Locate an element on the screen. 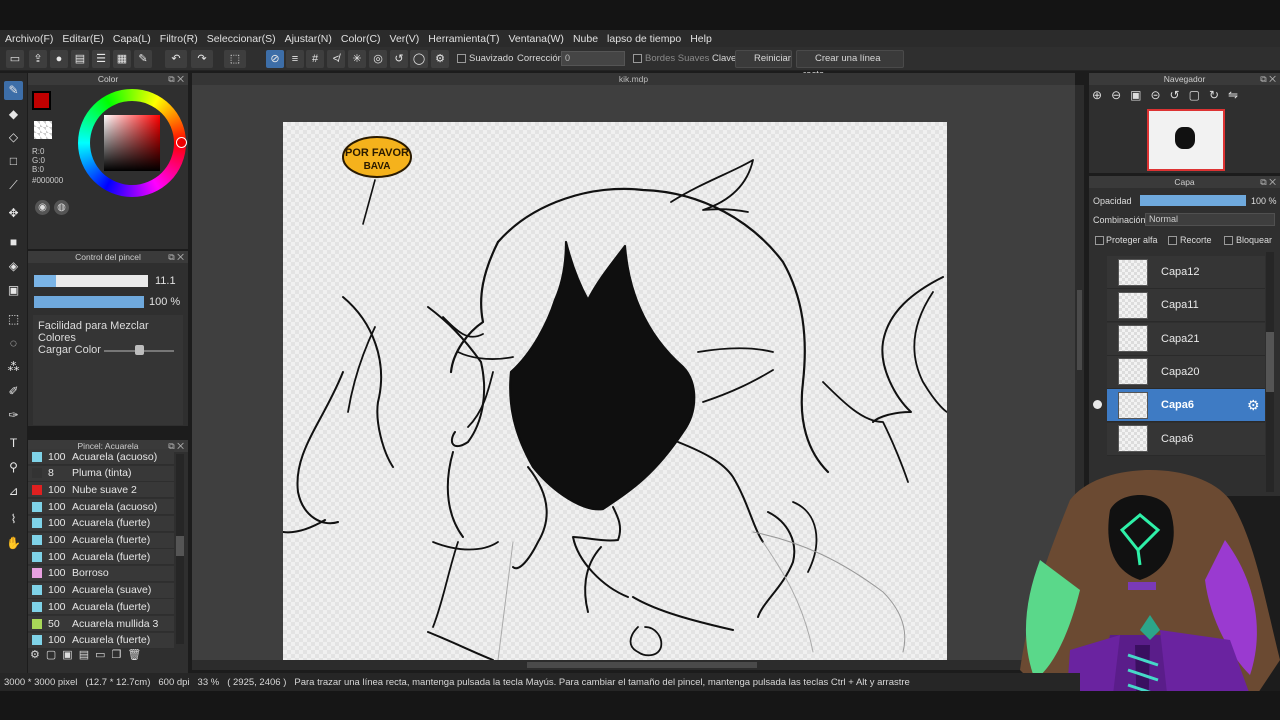 The height and width of the screenshot is (720, 1280). brush-list-item: 100 Acuarela (suave) is located at coordinates (101, 590).